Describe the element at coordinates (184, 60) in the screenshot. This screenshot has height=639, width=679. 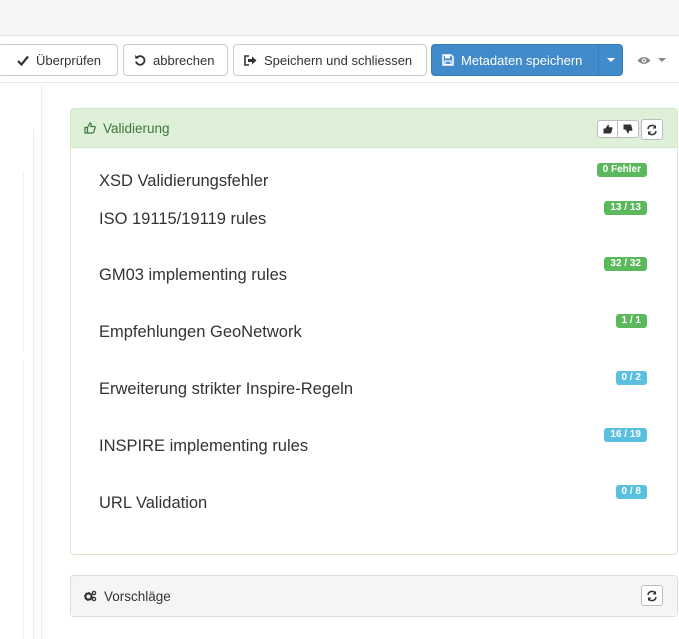
I see `cancel-button-label: abbrechen` at that location.